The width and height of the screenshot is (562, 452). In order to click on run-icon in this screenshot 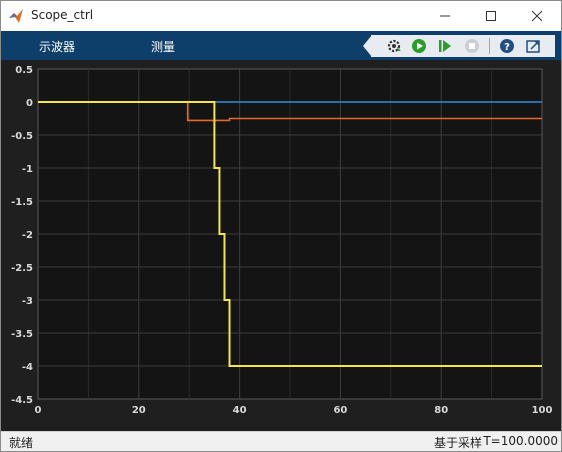, I will do `click(419, 46)`.